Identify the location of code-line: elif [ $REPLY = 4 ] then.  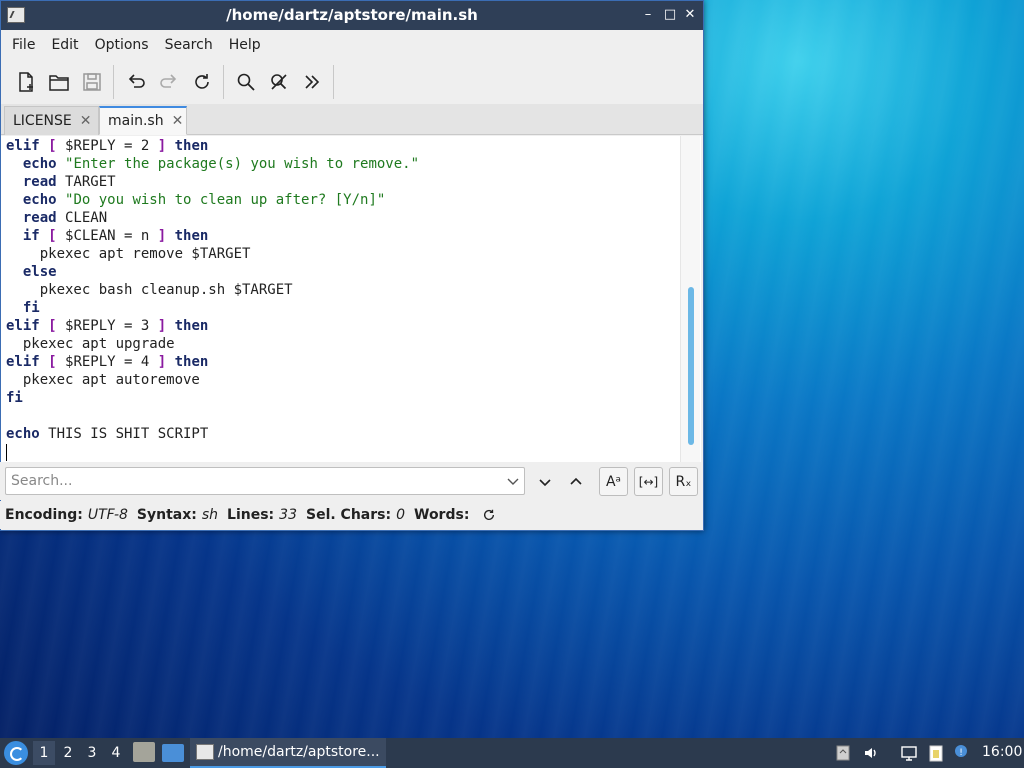
(107, 362).